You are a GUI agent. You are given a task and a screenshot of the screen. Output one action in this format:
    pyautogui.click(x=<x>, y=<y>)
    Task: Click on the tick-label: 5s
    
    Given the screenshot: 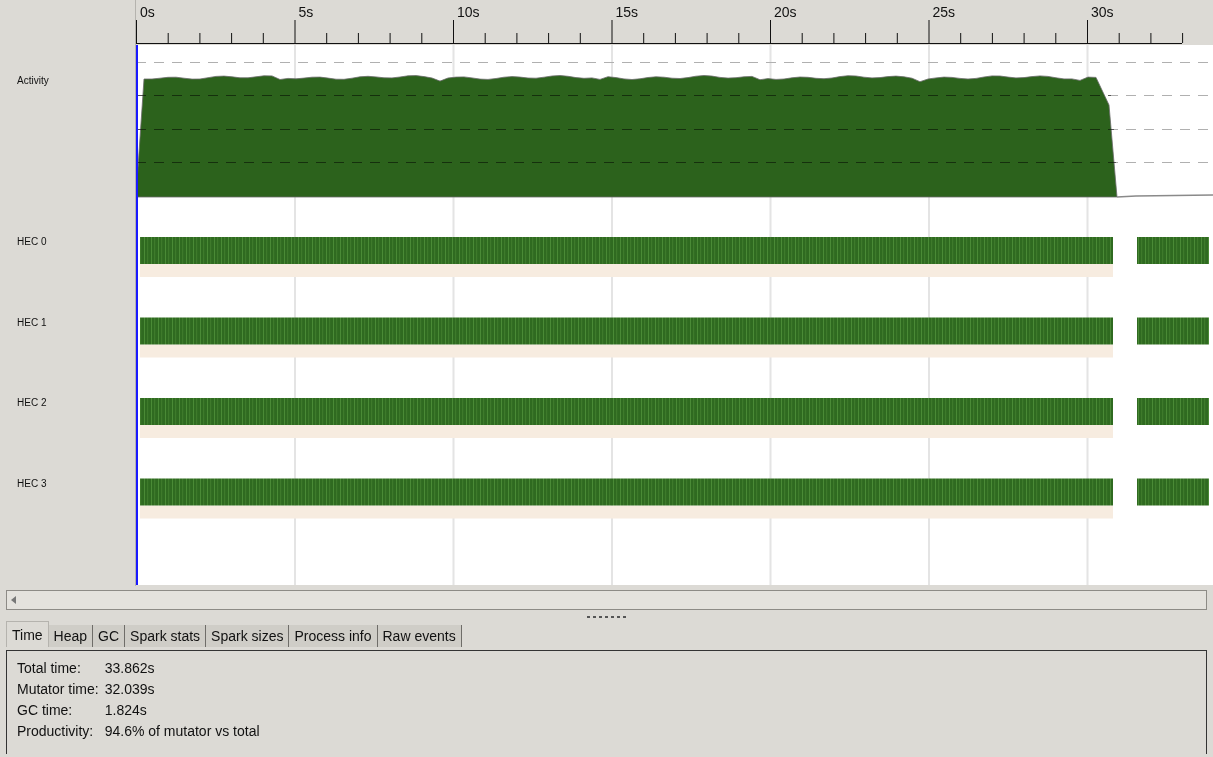 What is the action you would take?
    pyautogui.click(x=306, y=12)
    